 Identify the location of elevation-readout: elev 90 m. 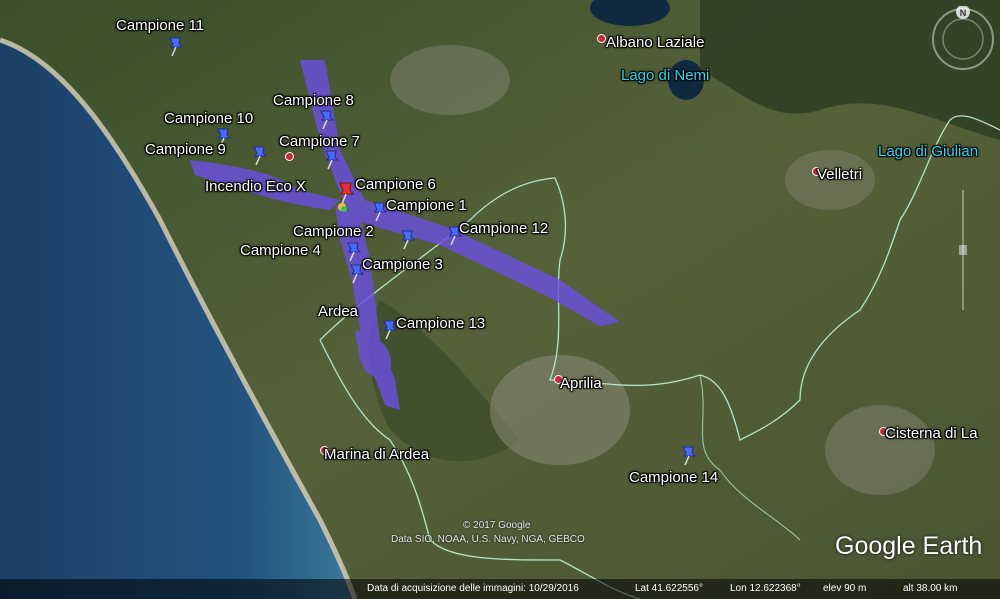
(845, 588).